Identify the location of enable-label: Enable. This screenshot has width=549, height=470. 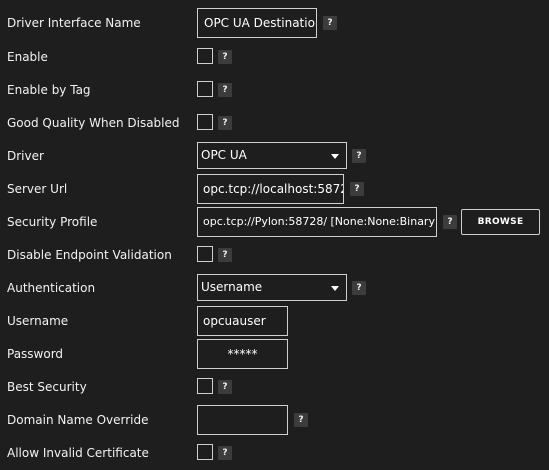
(27, 57).